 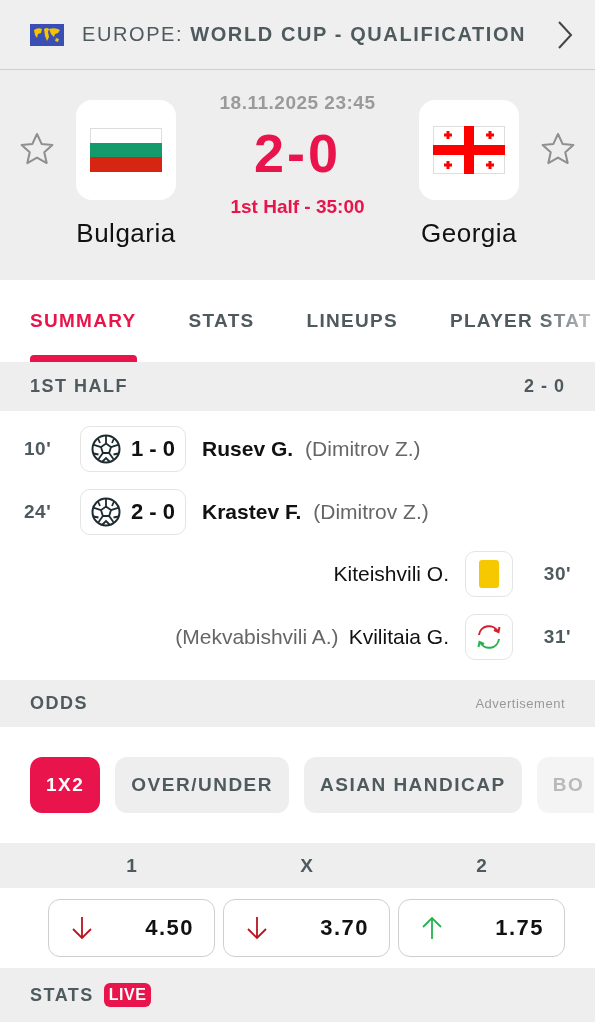 What do you see at coordinates (358, 34) in the screenshot?
I see `competition-title: WORLD CUP - QUALIFICATION` at bounding box center [358, 34].